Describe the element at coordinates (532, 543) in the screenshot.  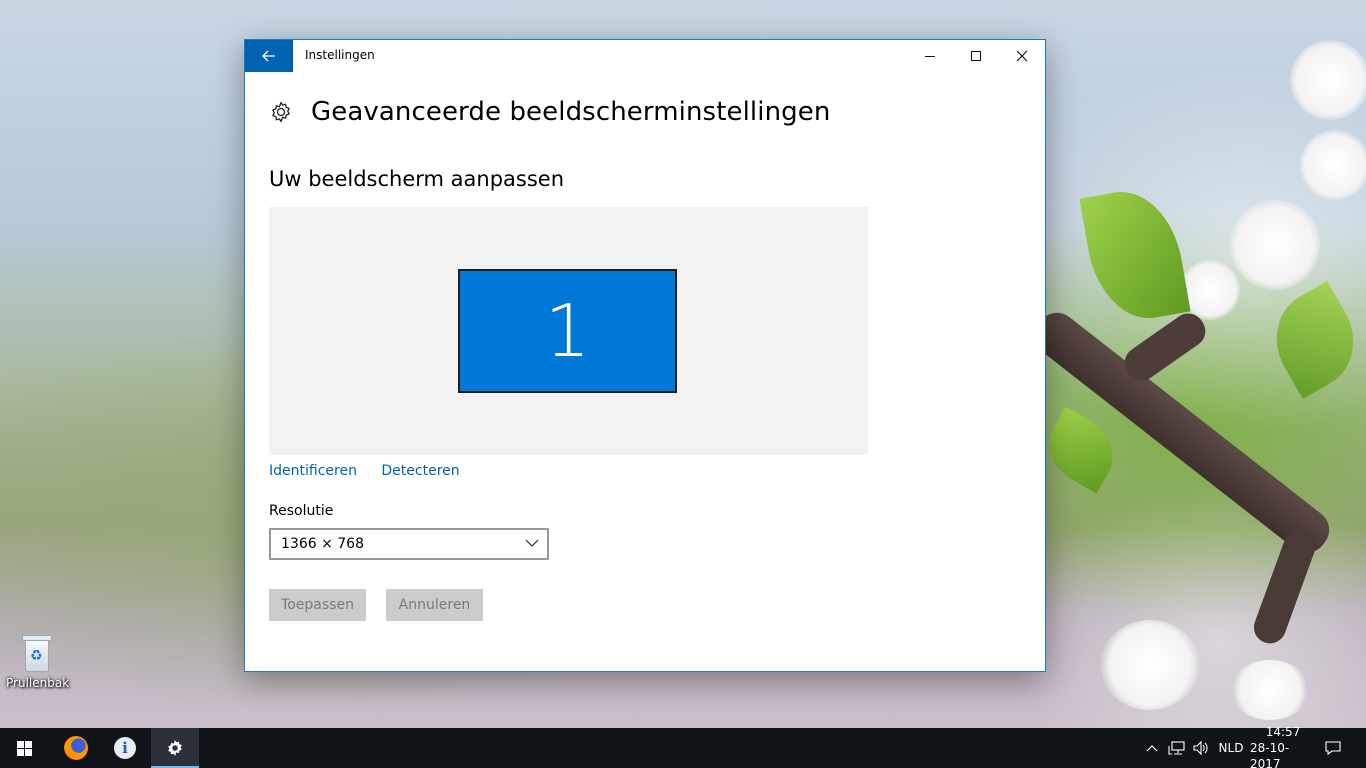
I see `chevron-down-icon` at that location.